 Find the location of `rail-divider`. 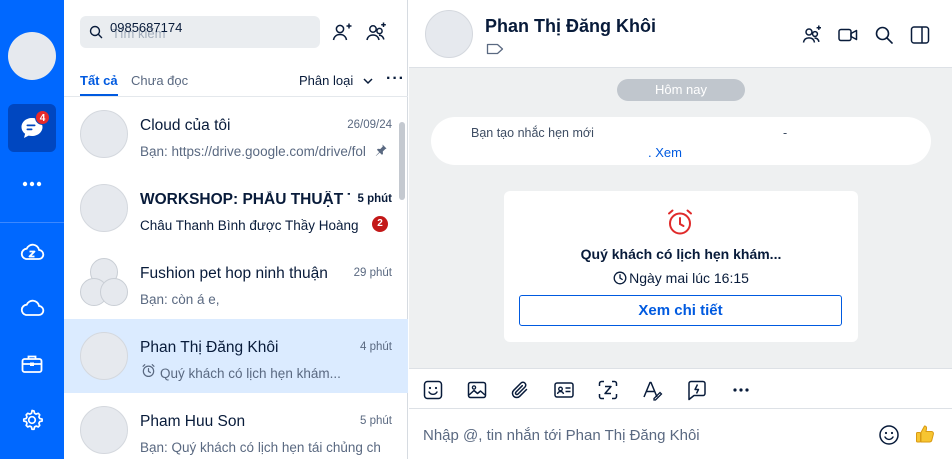

rail-divider is located at coordinates (32, 222).